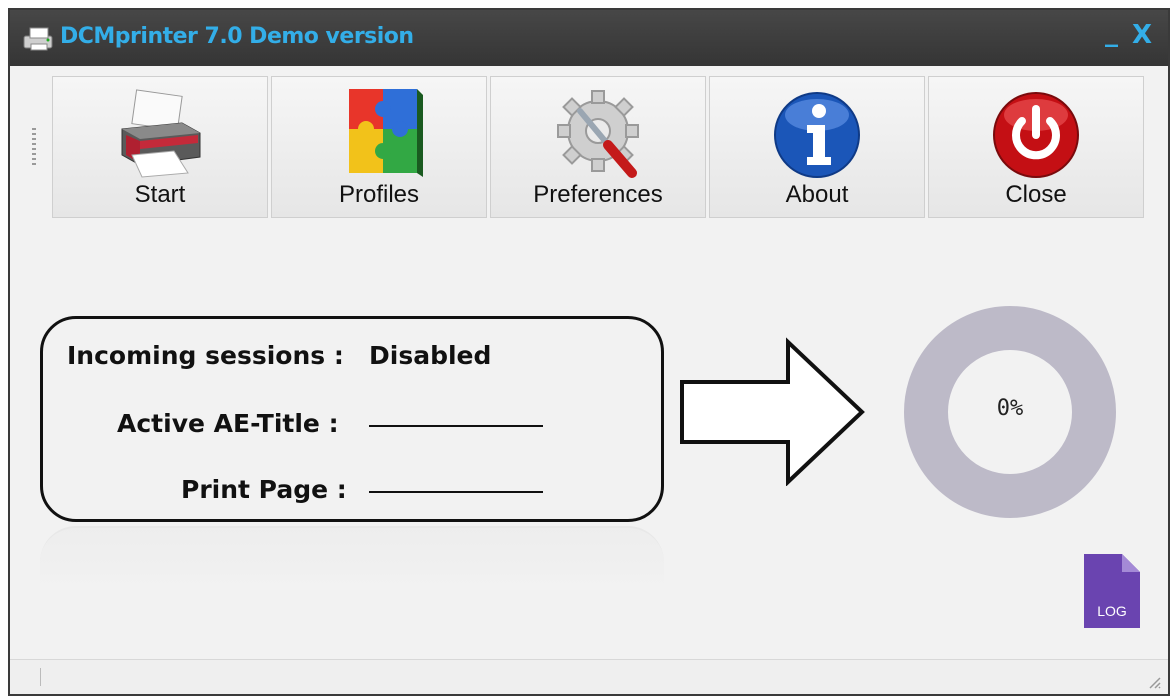 This screenshot has height=700, width=1176. What do you see at coordinates (589, 38) in the screenshot?
I see `title-bar: DCMprinter 7.0 Demo version _ X` at bounding box center [589, 38].